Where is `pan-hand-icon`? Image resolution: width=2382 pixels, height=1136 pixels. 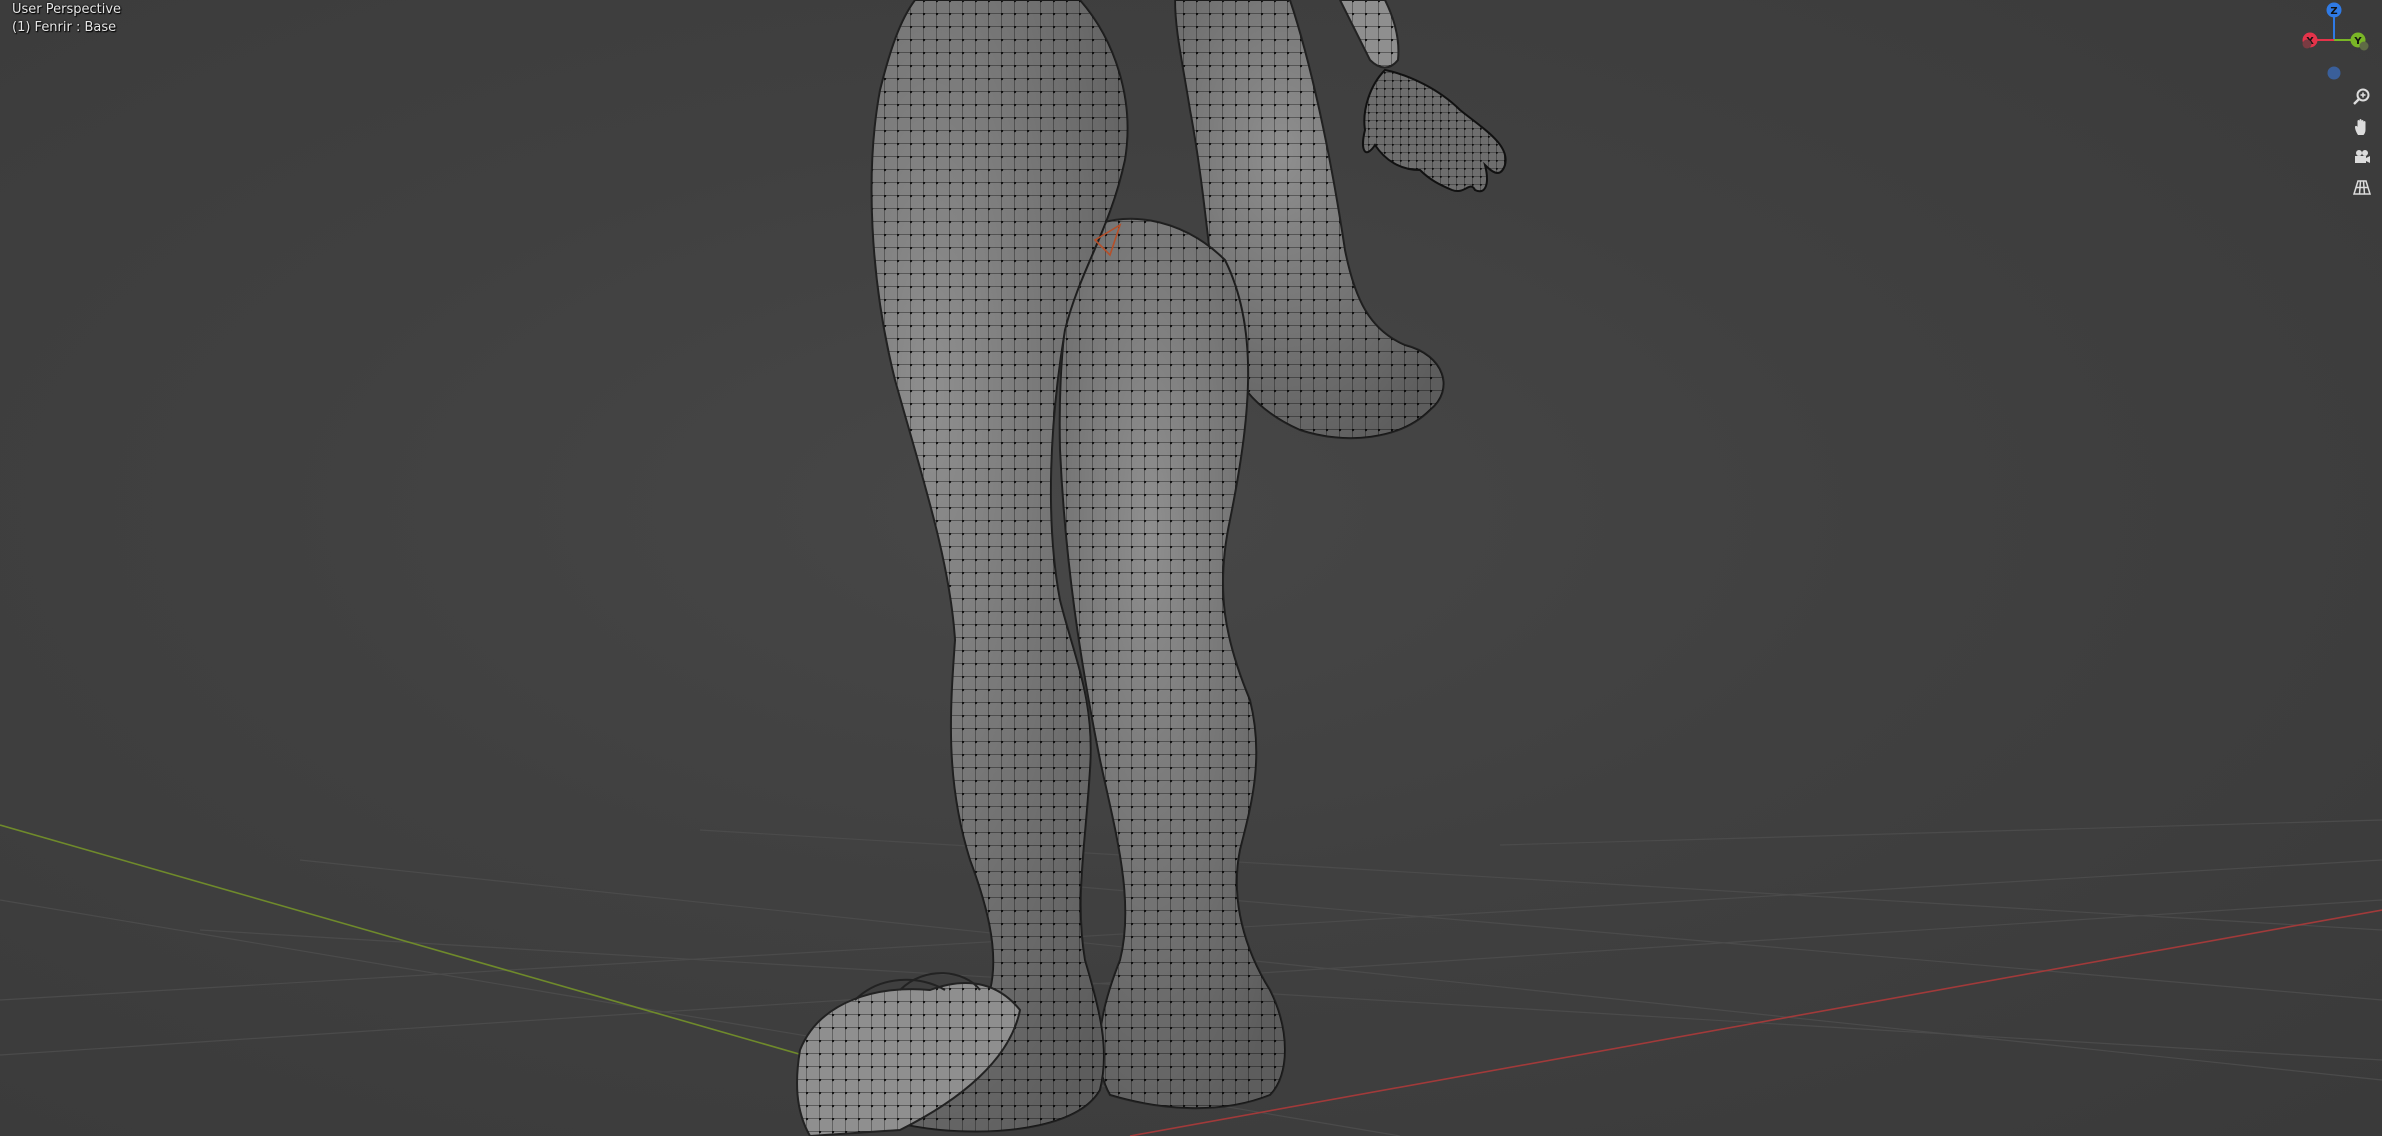 pan-hand-icon is located at coordinates (2362, 127).